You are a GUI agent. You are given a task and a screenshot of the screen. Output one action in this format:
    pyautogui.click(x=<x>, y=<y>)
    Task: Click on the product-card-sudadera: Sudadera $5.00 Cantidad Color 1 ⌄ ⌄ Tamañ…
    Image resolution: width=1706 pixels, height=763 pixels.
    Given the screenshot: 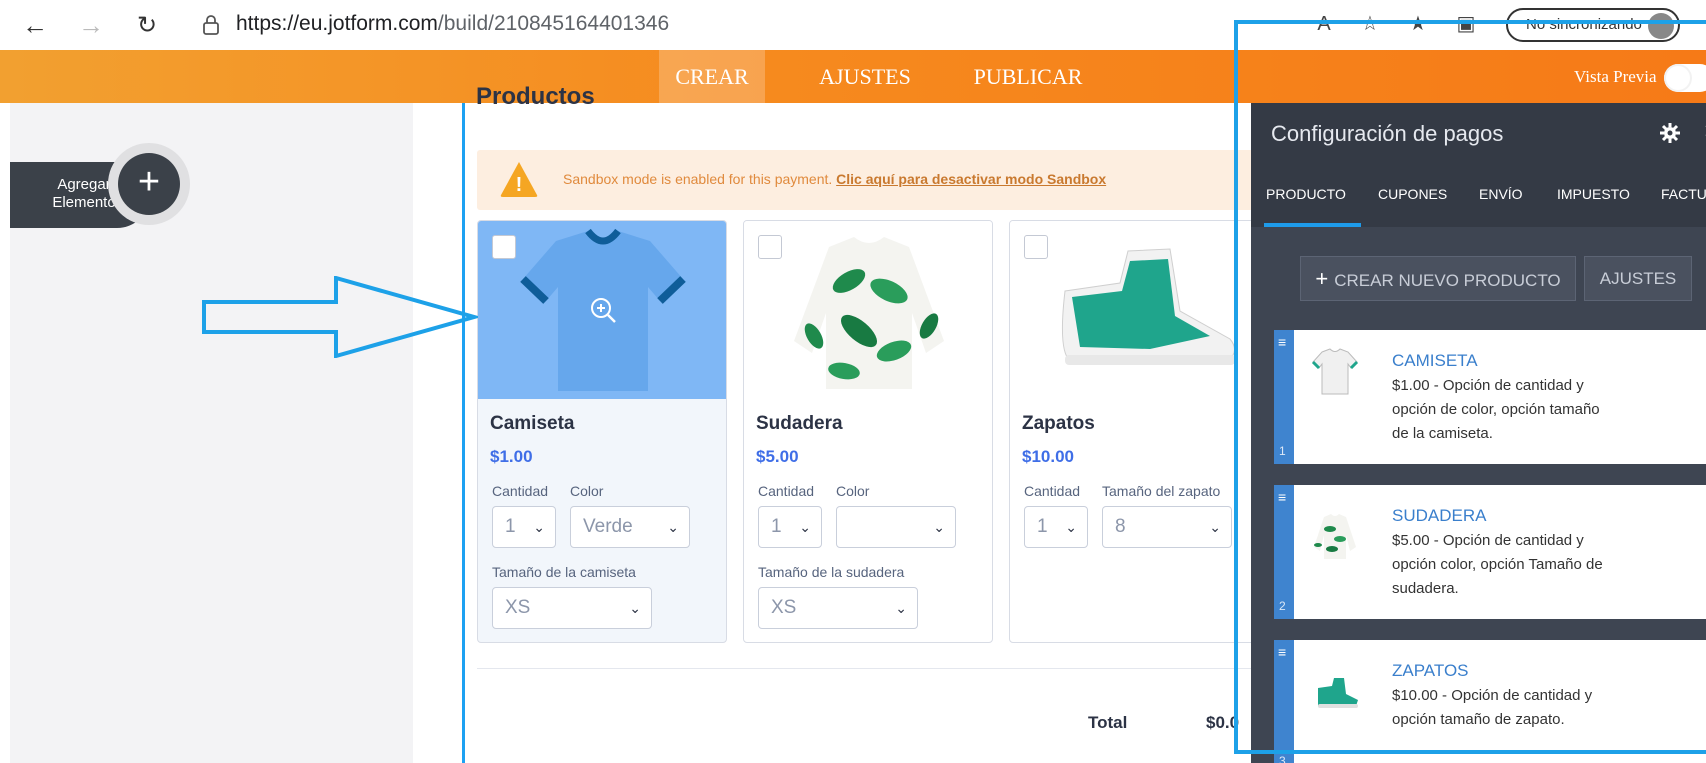 What is the action you would take?
    pyautogui.click(x=868, y=431)
    